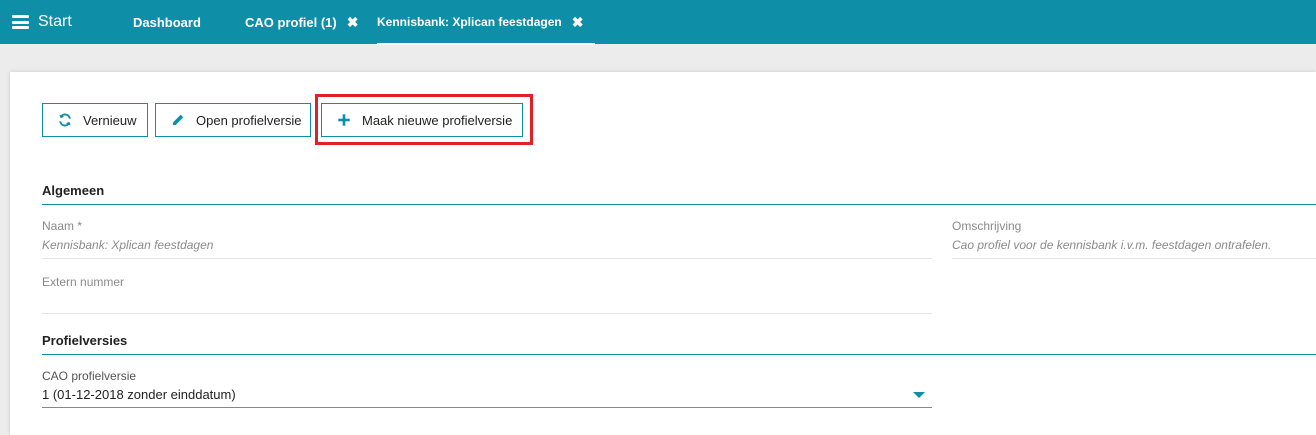  Describe the element at coordinates (919, 395) in the screenshot. I see `chevron-down-icon` at that location.